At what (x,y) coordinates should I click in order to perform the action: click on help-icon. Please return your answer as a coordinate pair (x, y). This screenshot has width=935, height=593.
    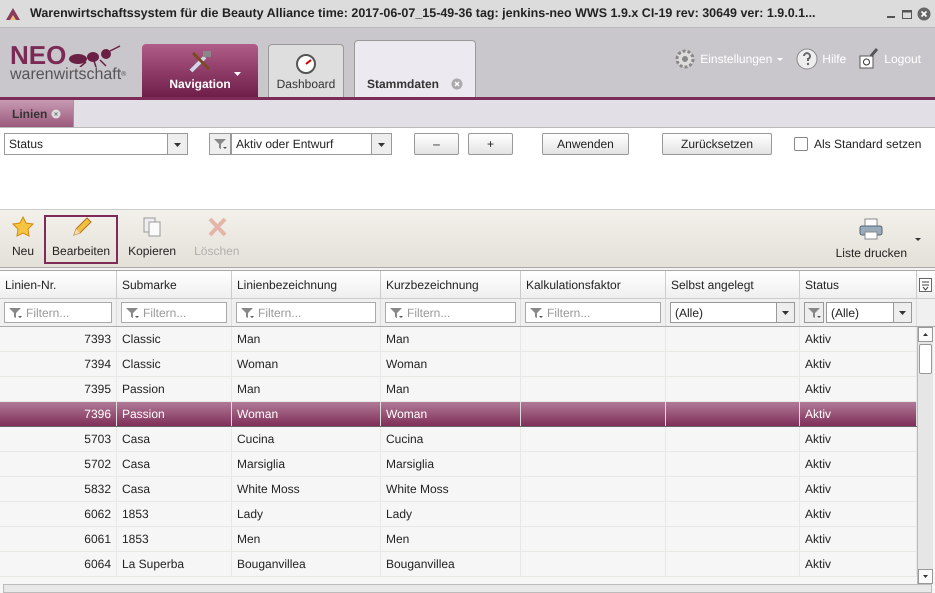
    Looking at the image, I should click on (807, 59).